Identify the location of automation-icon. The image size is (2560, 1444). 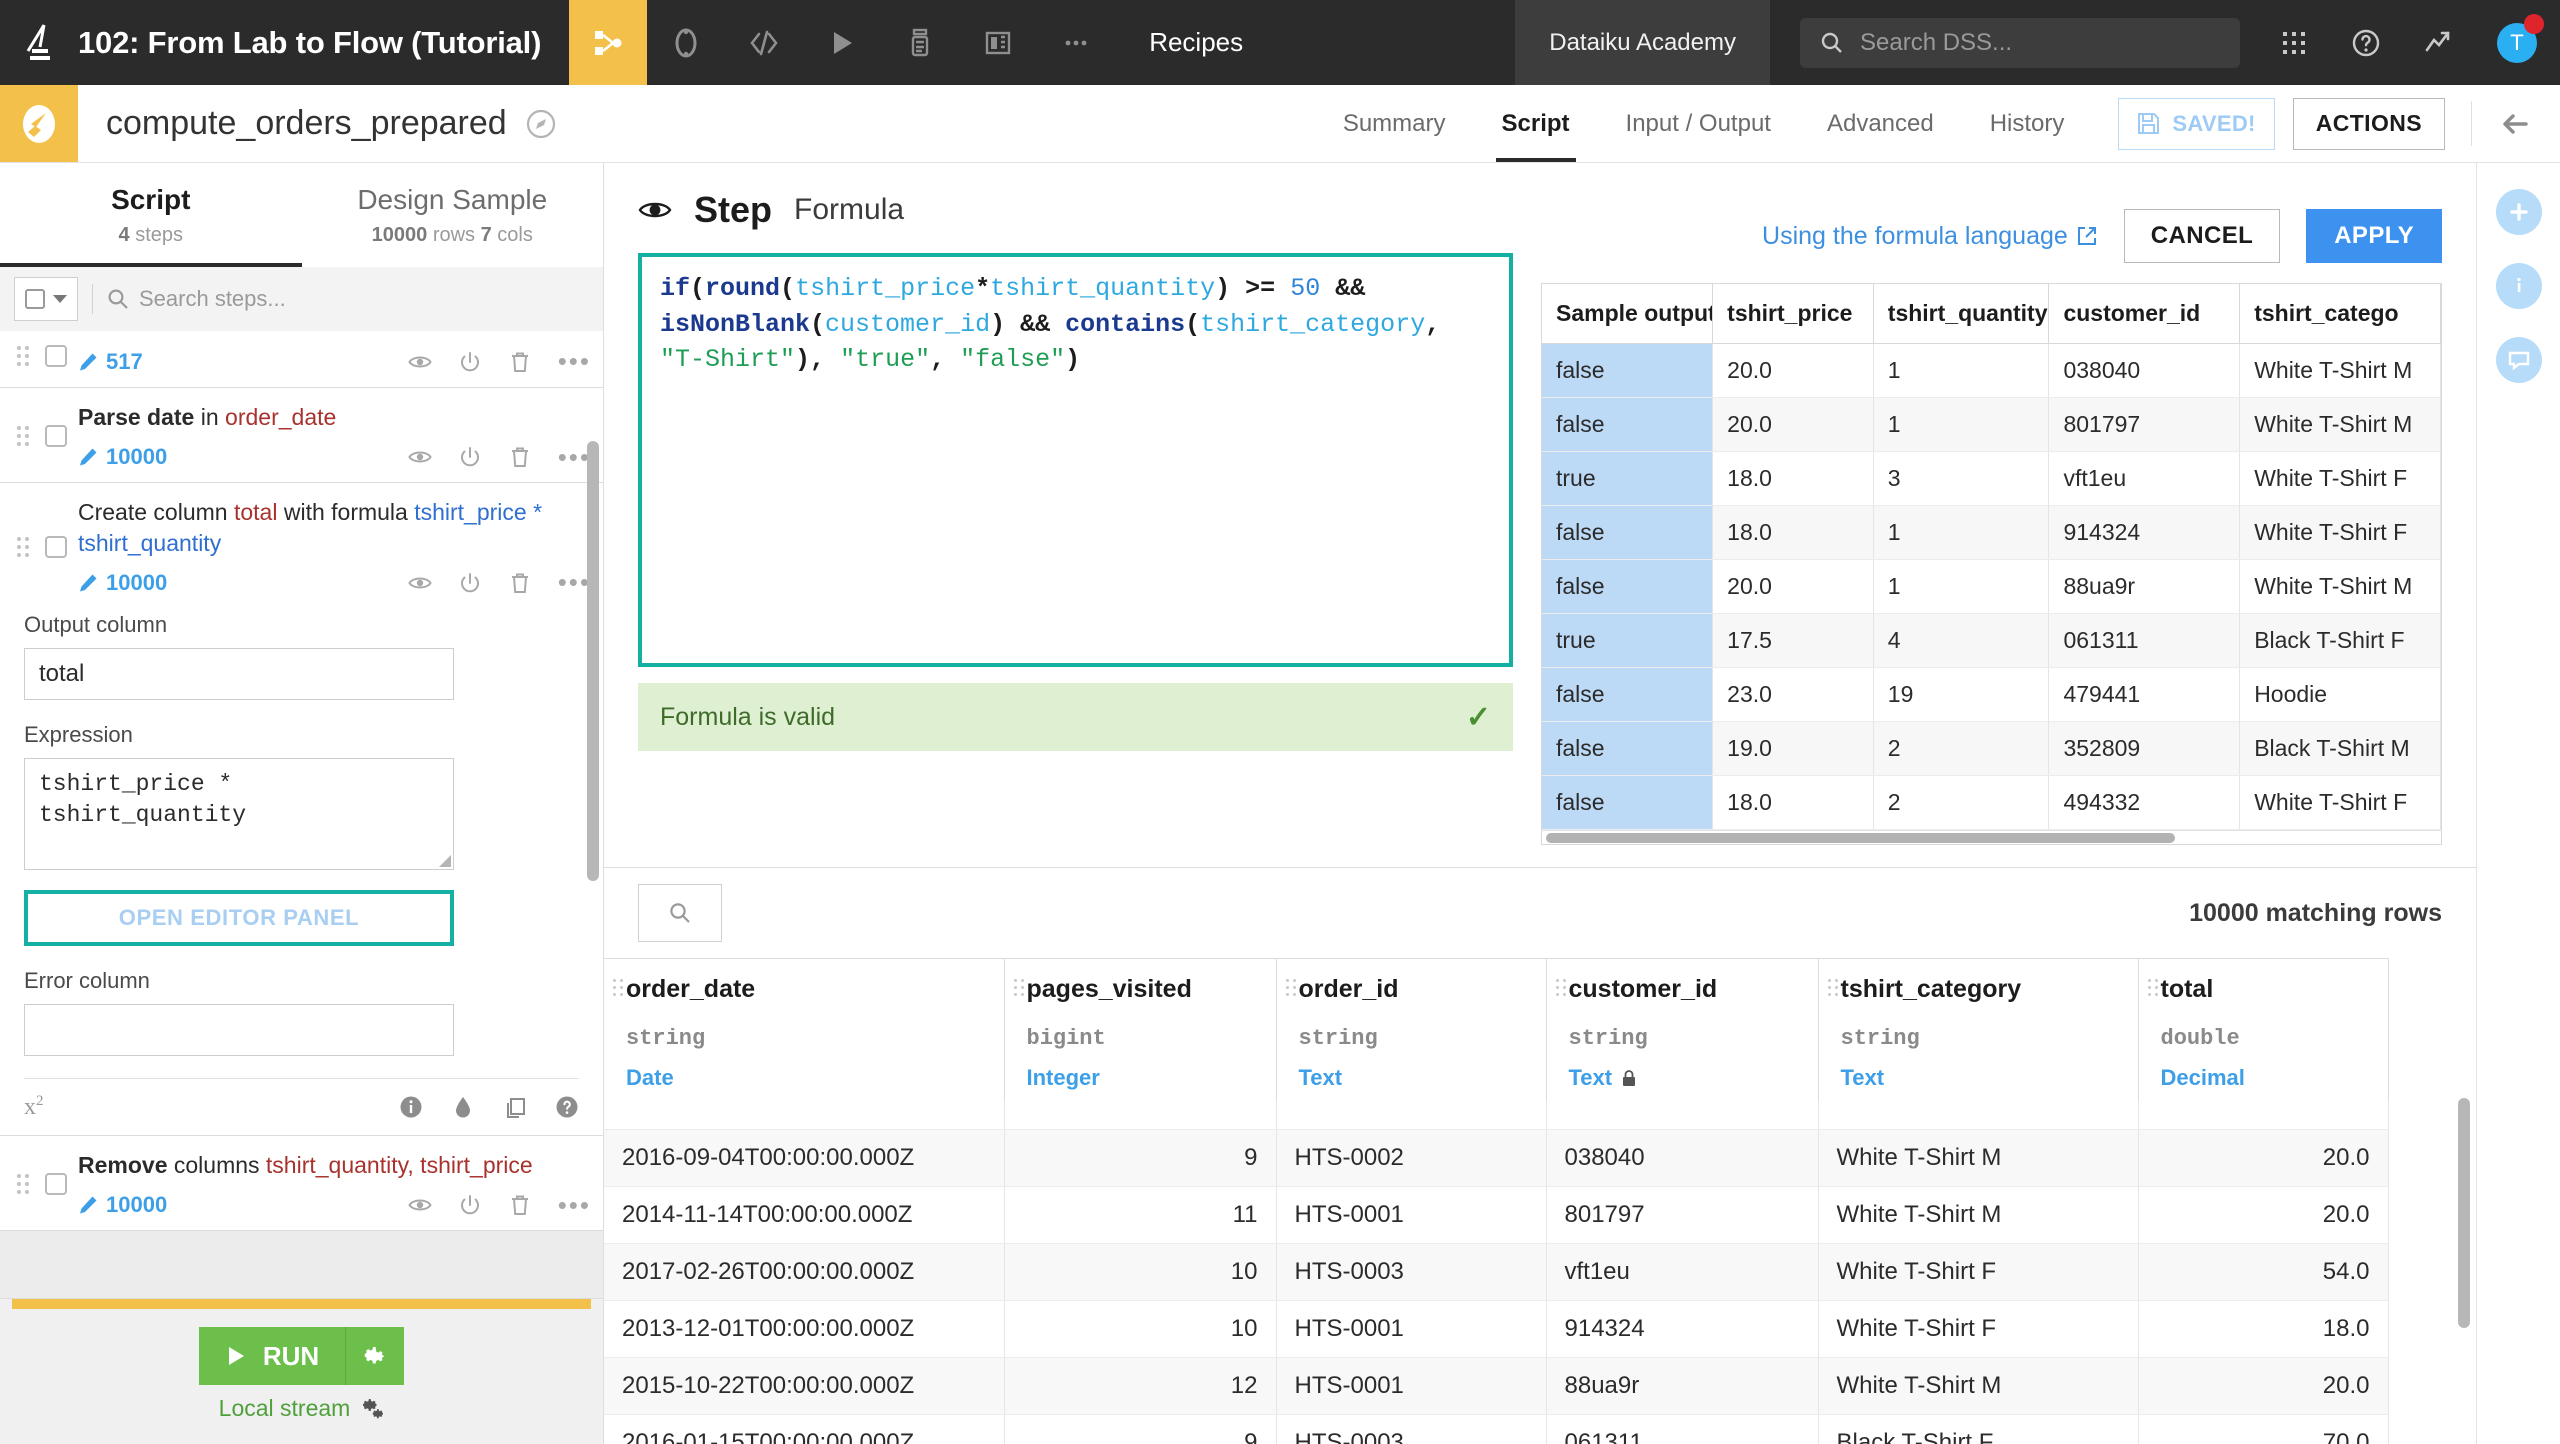
(920, 42).